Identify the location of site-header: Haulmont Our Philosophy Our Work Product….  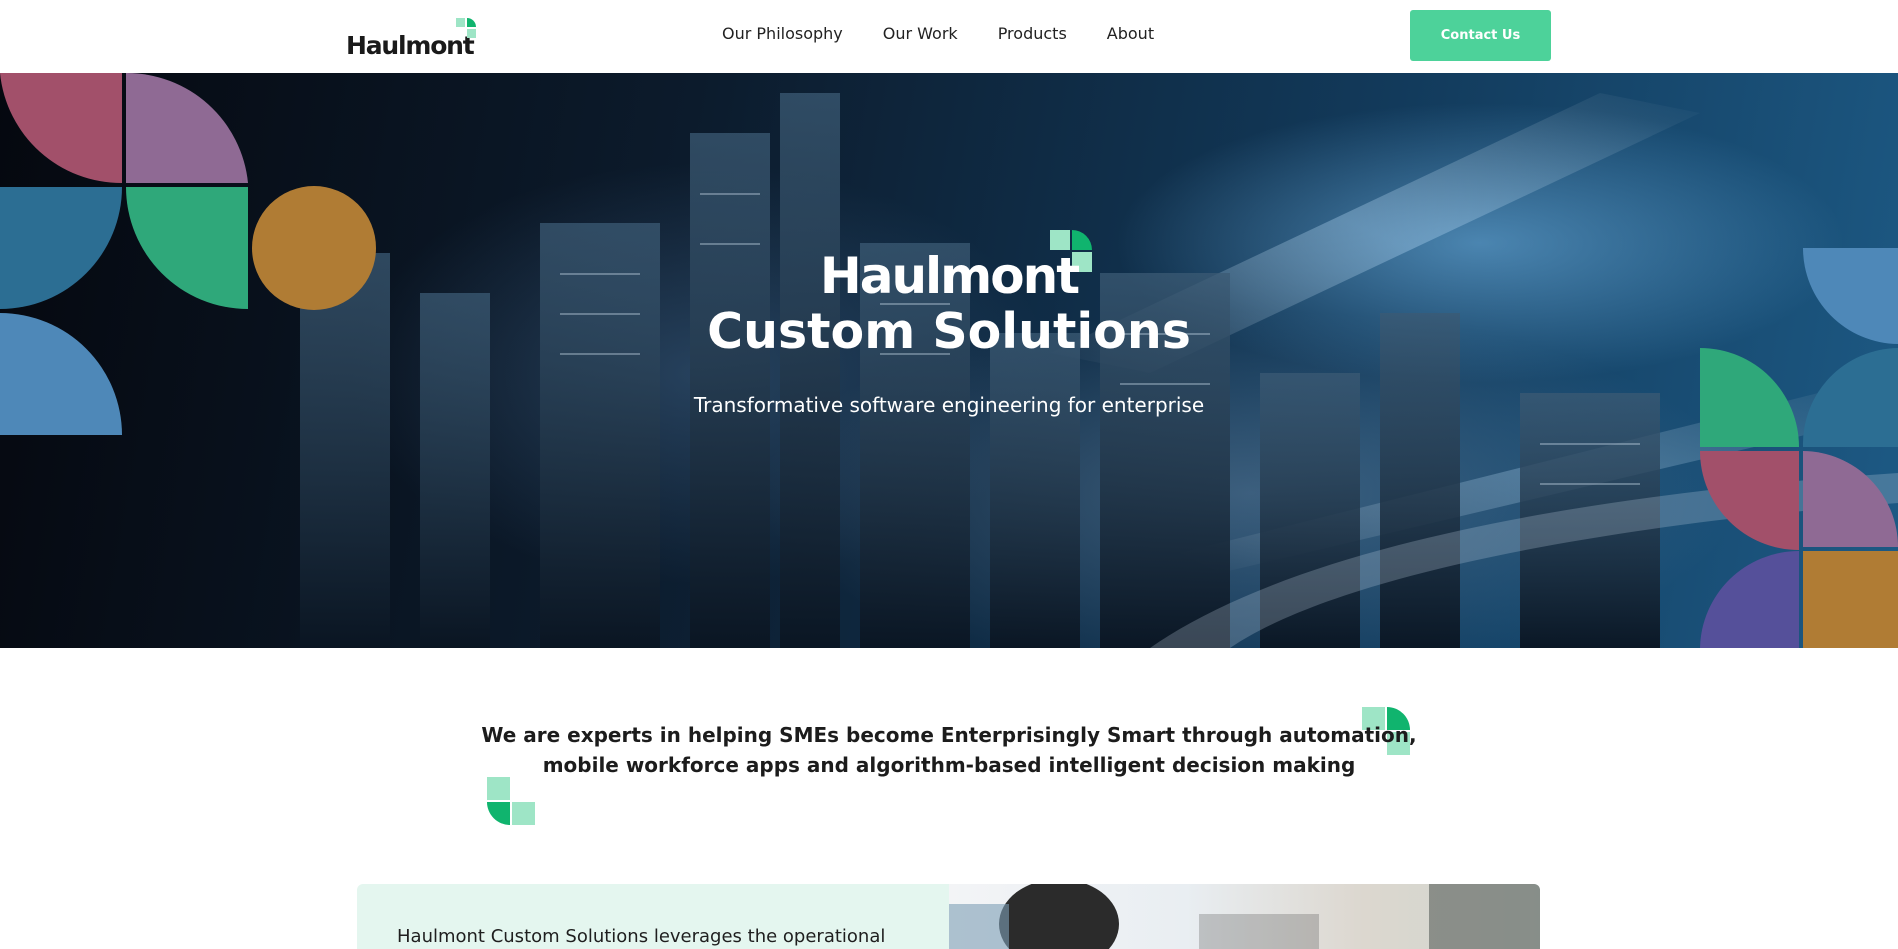
(949, 36).